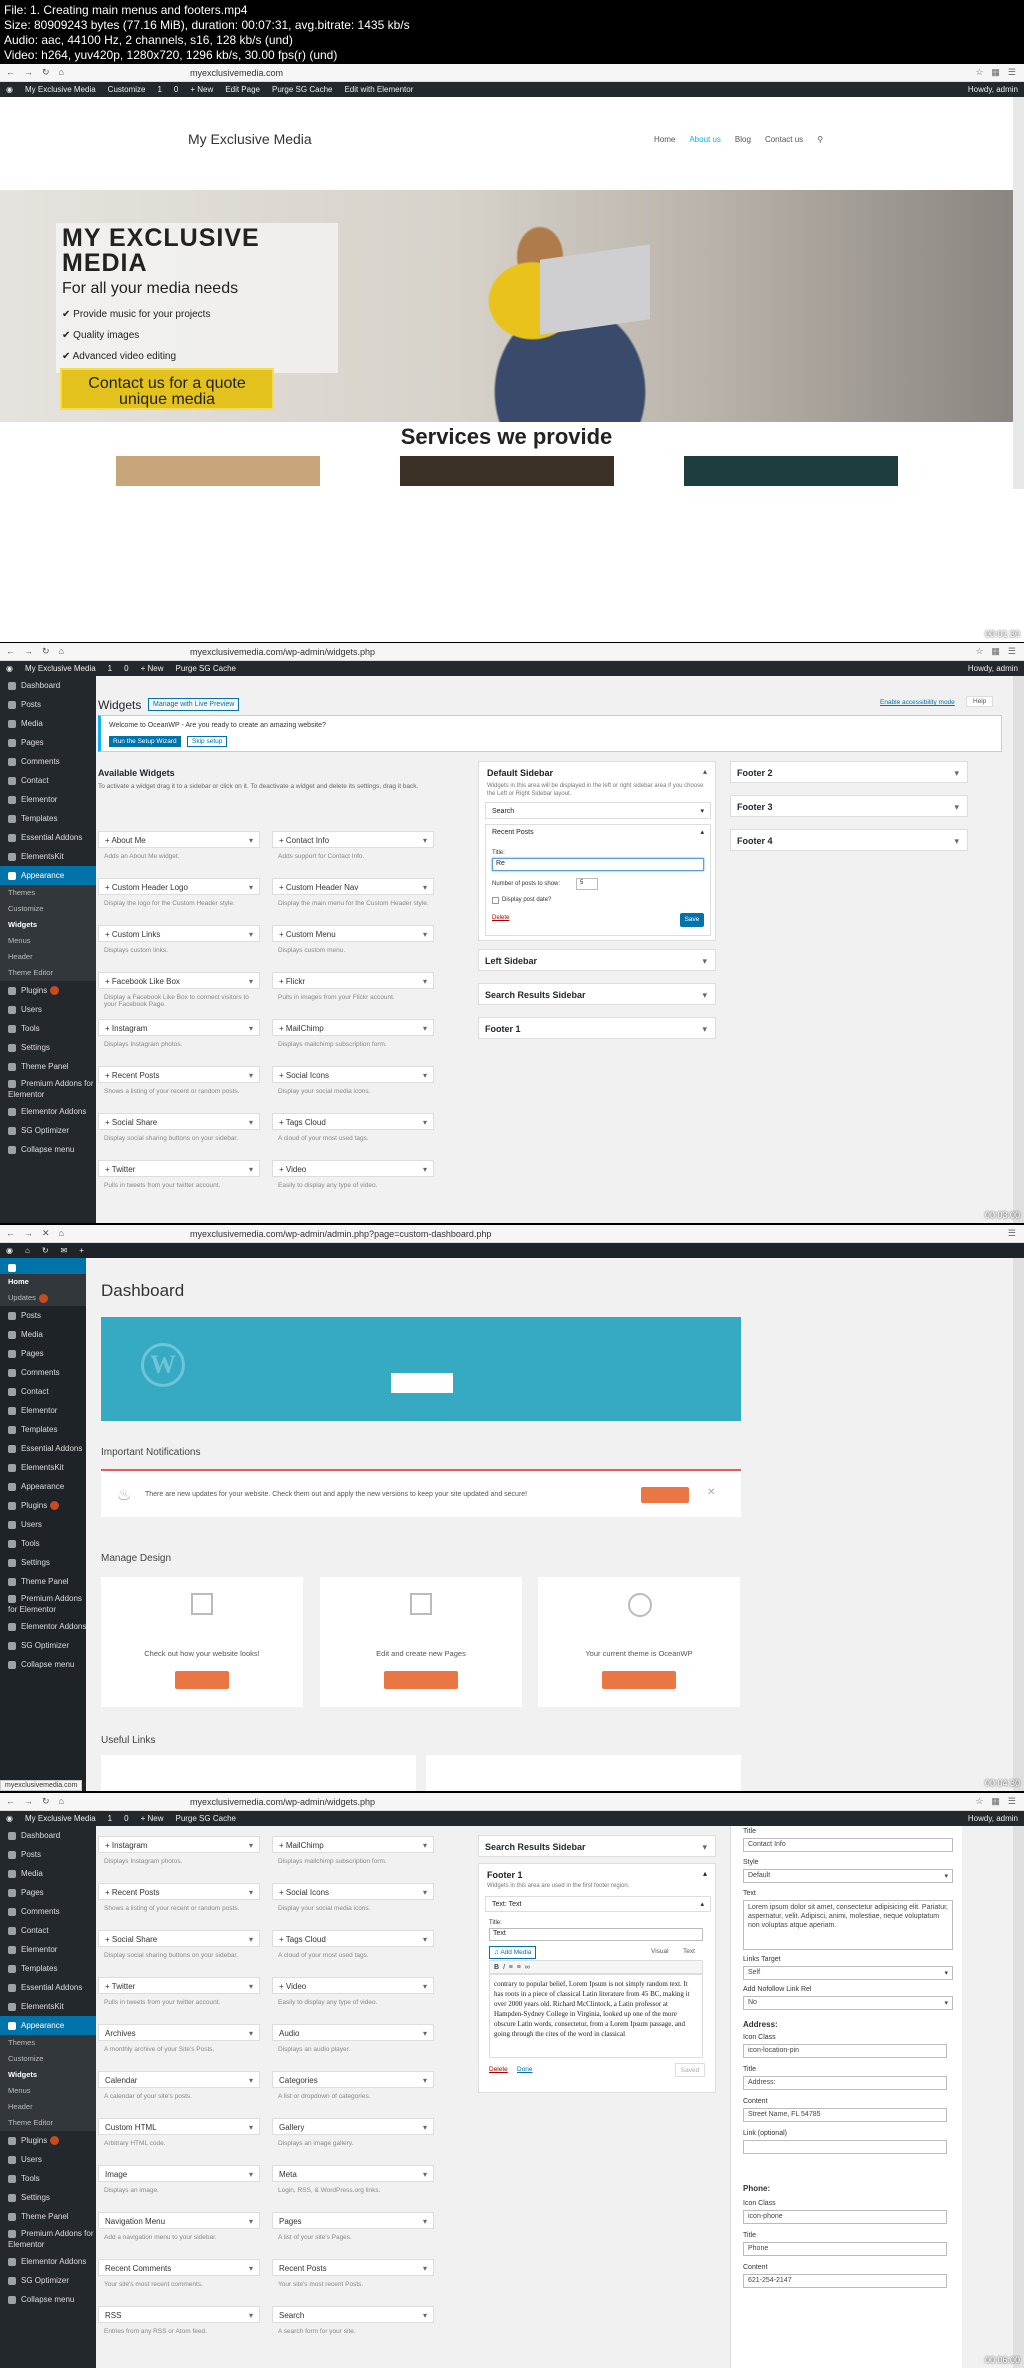 The image size is (1024, 2368). I want to click on address-title-input: Address:, so click(845, 2083).